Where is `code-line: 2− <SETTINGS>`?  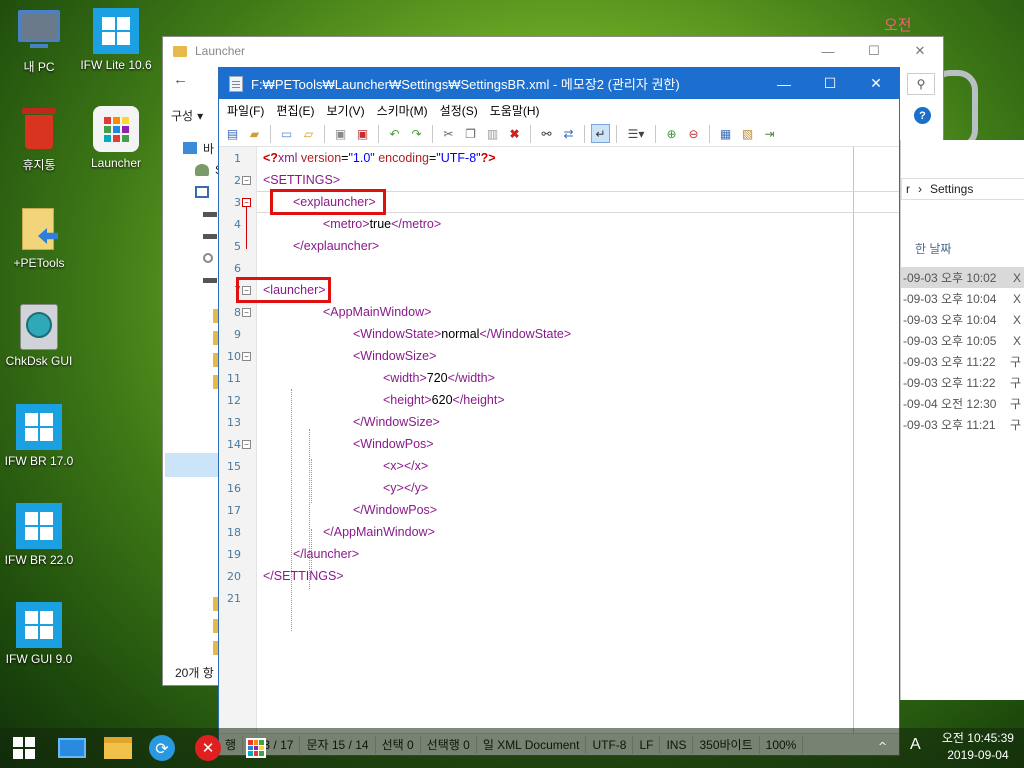 code-line: 2− <SETTINGS> is located at coordinates (559, 180).